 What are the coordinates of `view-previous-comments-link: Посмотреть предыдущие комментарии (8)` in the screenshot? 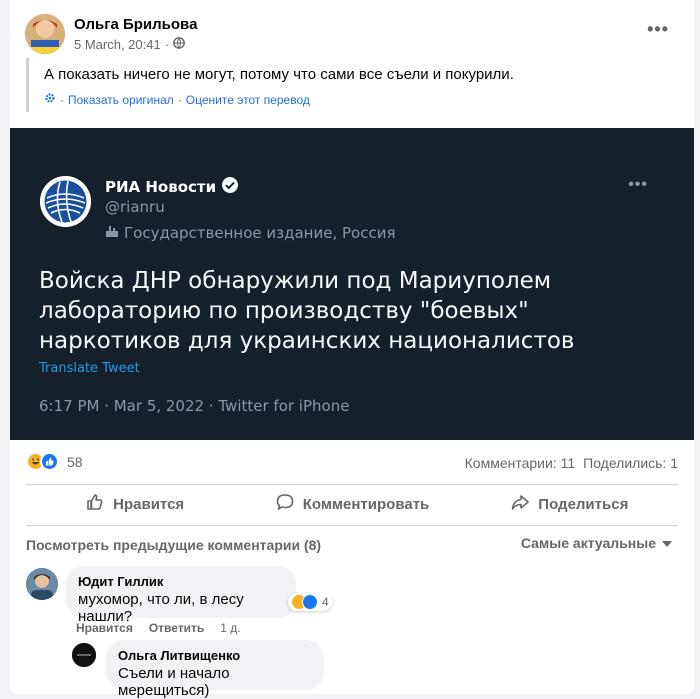 It's located at (173, 545).